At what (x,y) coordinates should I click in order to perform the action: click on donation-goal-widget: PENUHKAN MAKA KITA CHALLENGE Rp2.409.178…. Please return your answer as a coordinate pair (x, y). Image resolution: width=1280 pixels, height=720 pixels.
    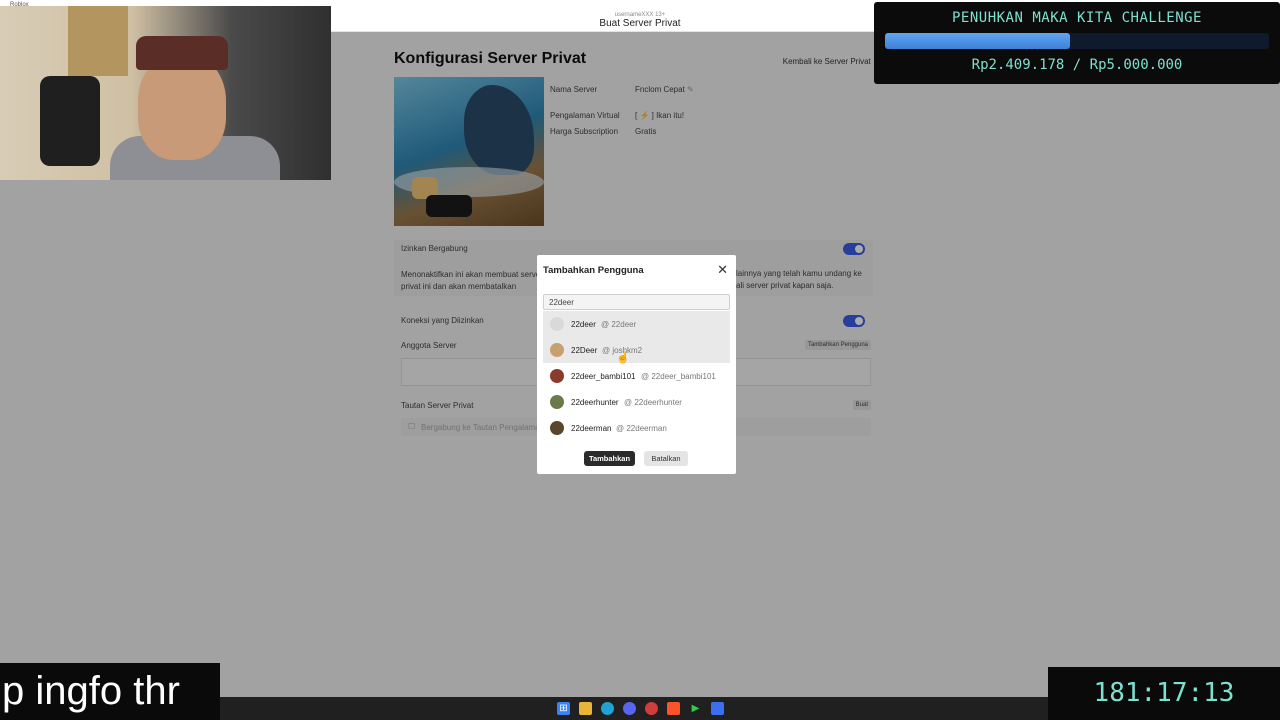
    Looking at the image, I should click on (1077, 43).